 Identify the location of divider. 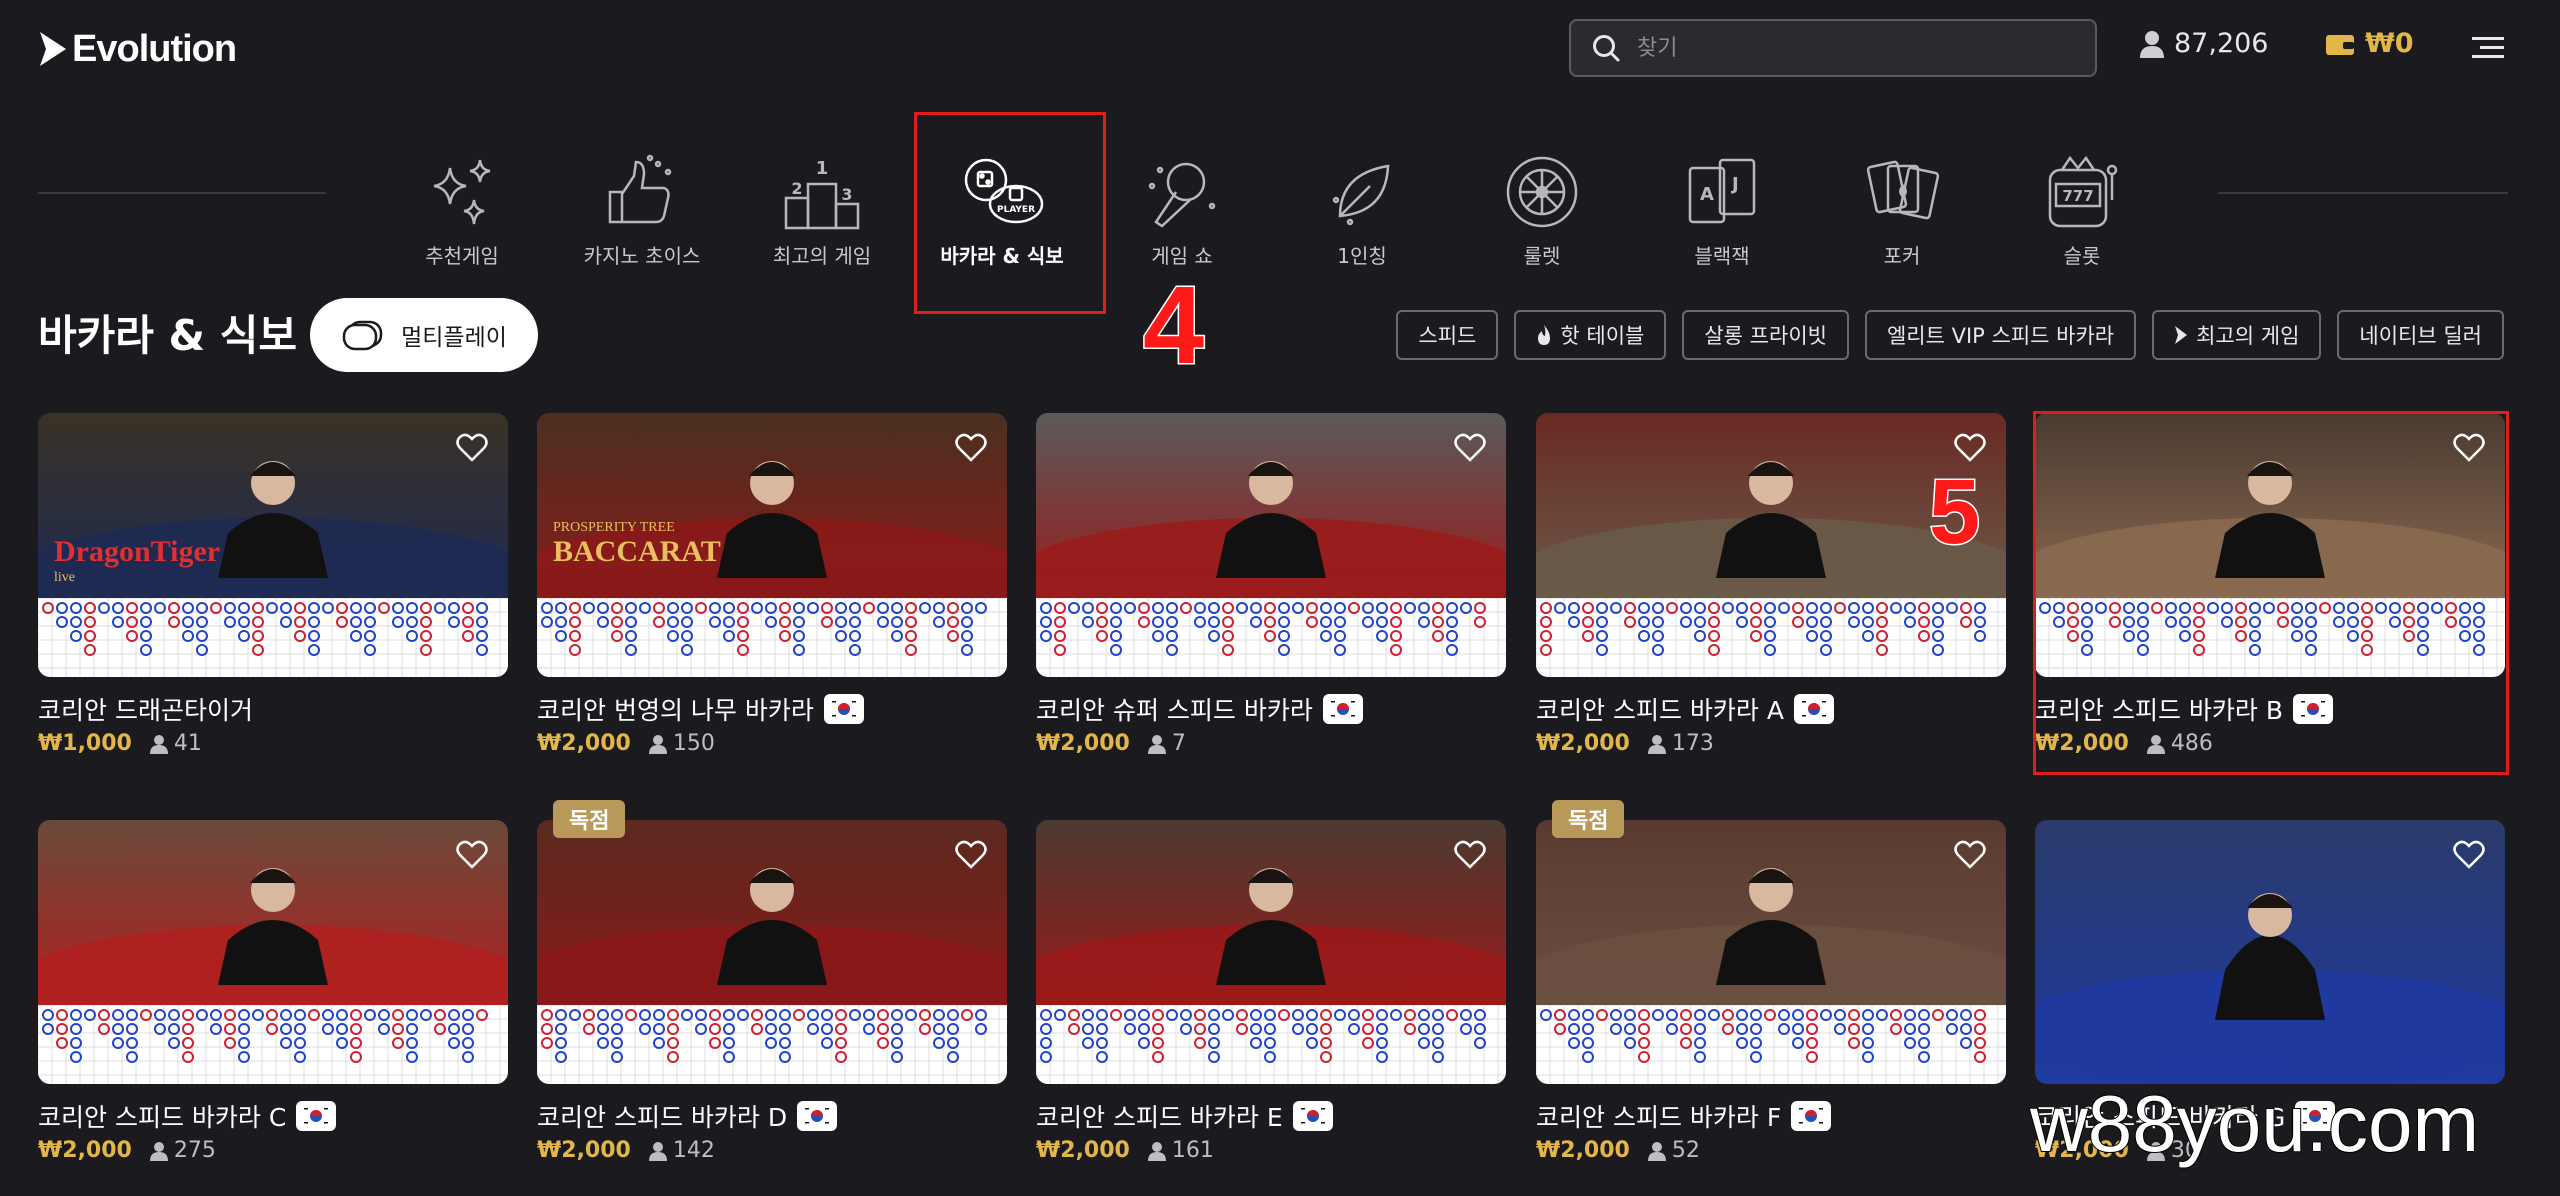
(2363, 193).